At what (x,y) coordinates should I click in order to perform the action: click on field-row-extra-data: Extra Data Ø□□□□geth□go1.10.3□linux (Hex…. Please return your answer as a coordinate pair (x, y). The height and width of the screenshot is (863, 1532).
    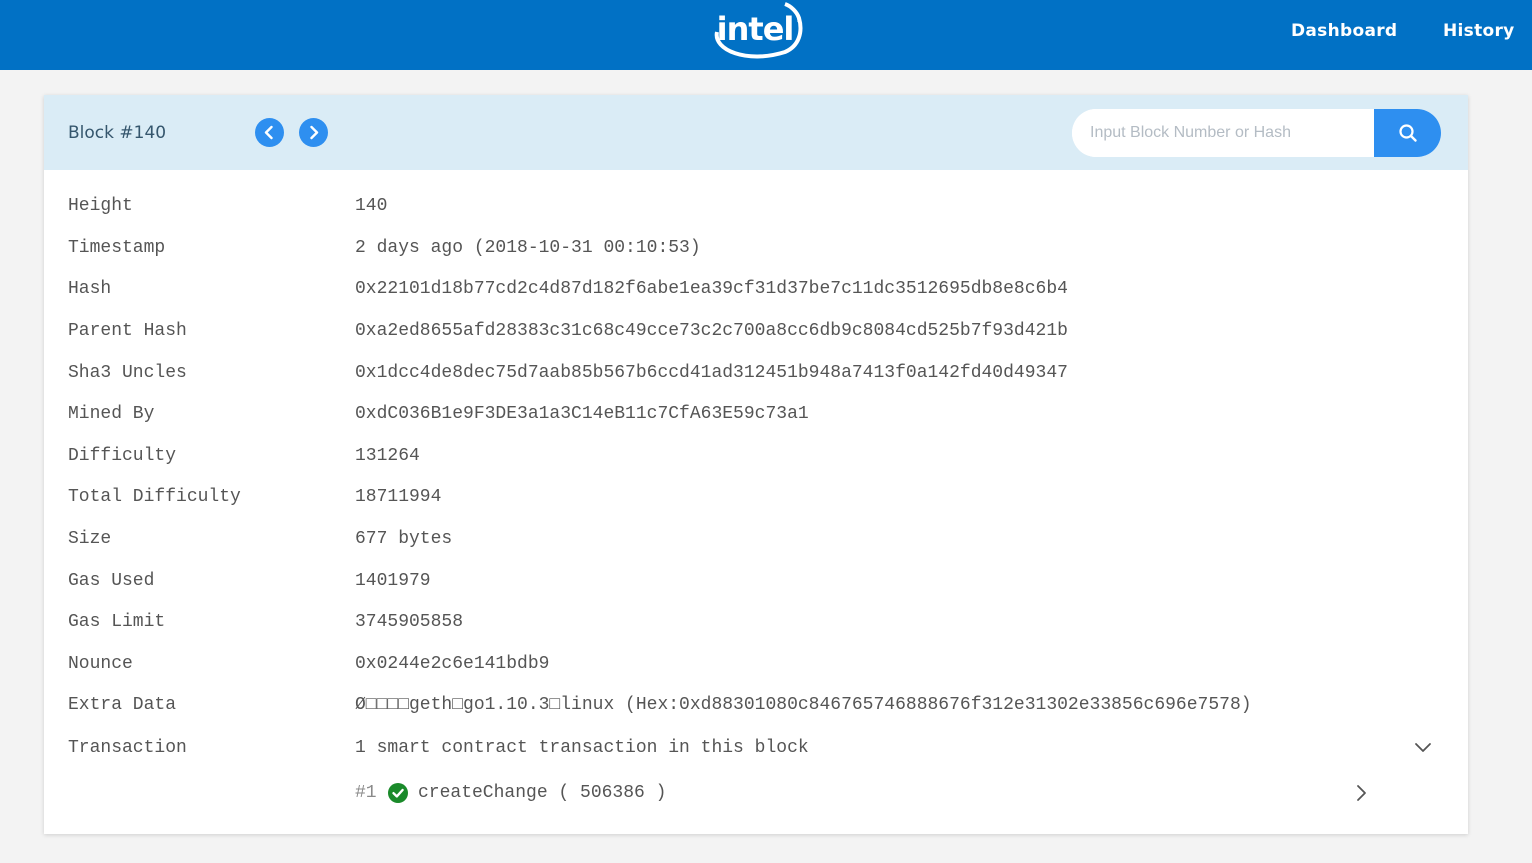
    Looking at the image, I should click on (756, 710).